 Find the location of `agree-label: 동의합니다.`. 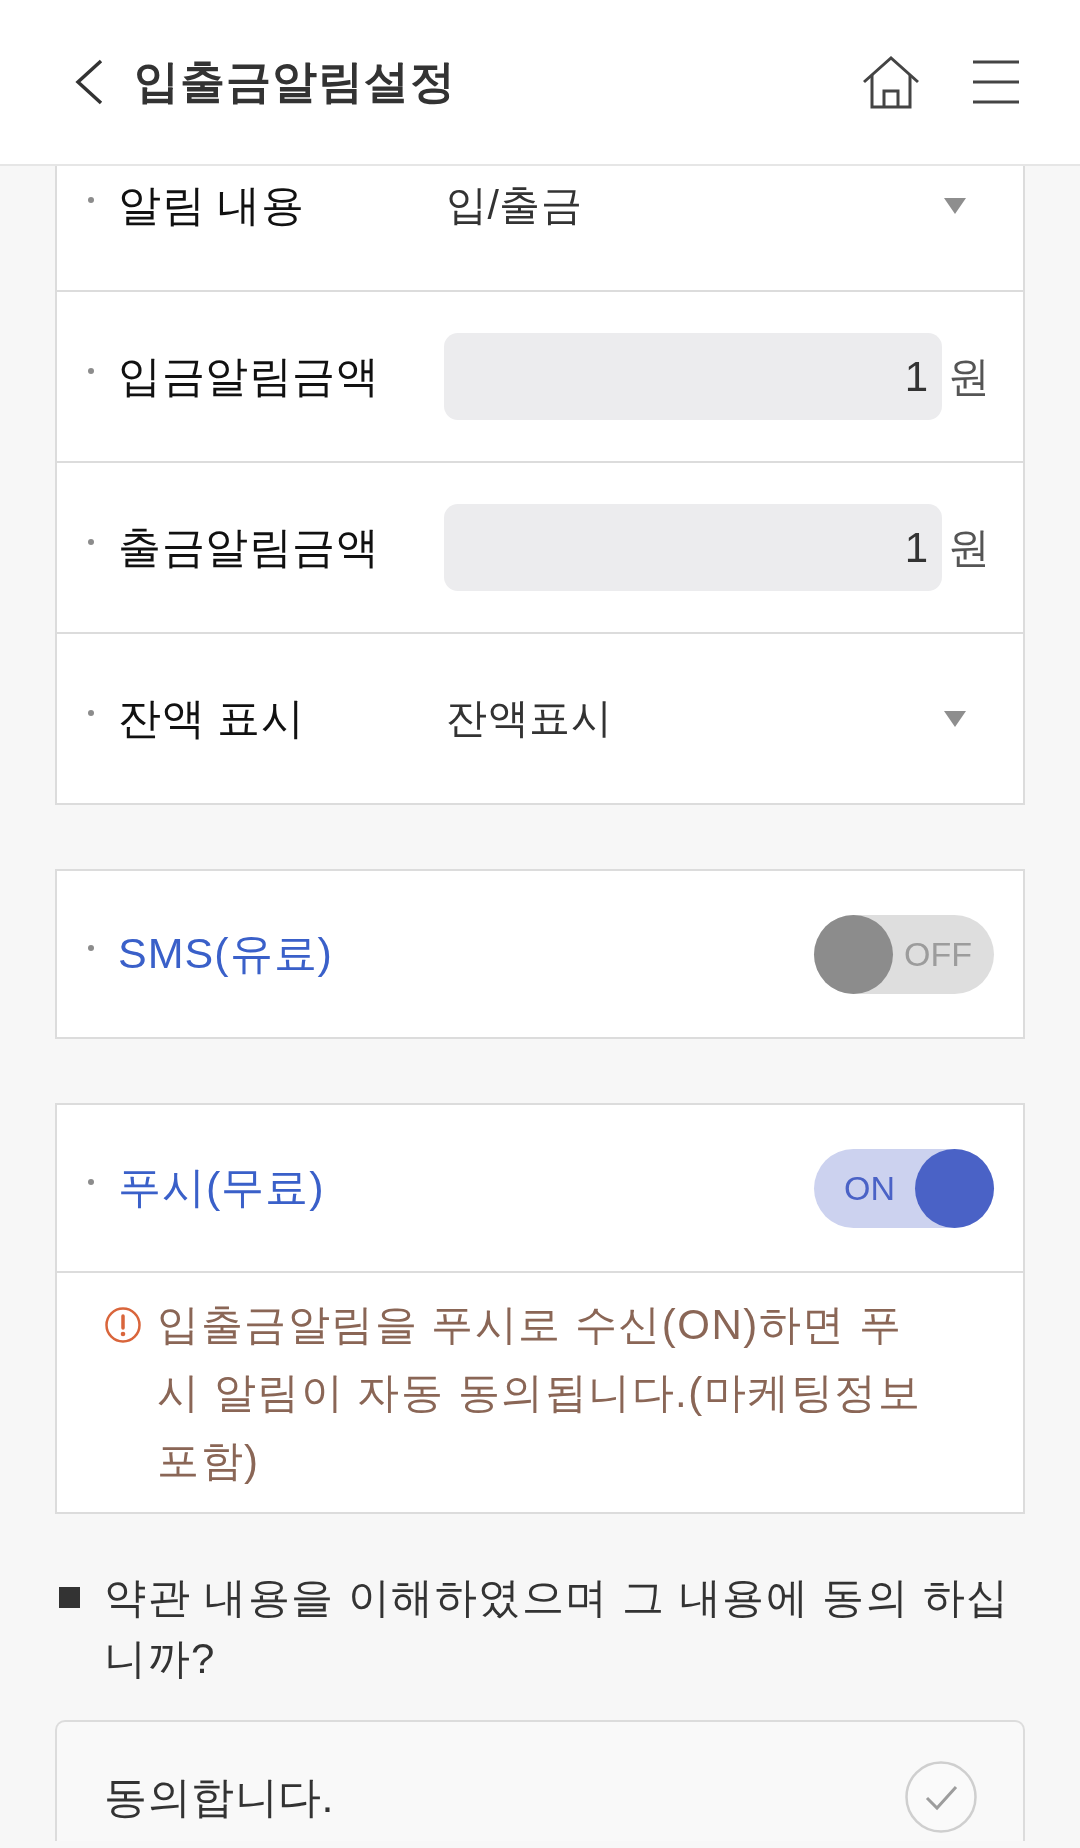

agree-label: 동의합니다. is located at coordinates (219, 1797).